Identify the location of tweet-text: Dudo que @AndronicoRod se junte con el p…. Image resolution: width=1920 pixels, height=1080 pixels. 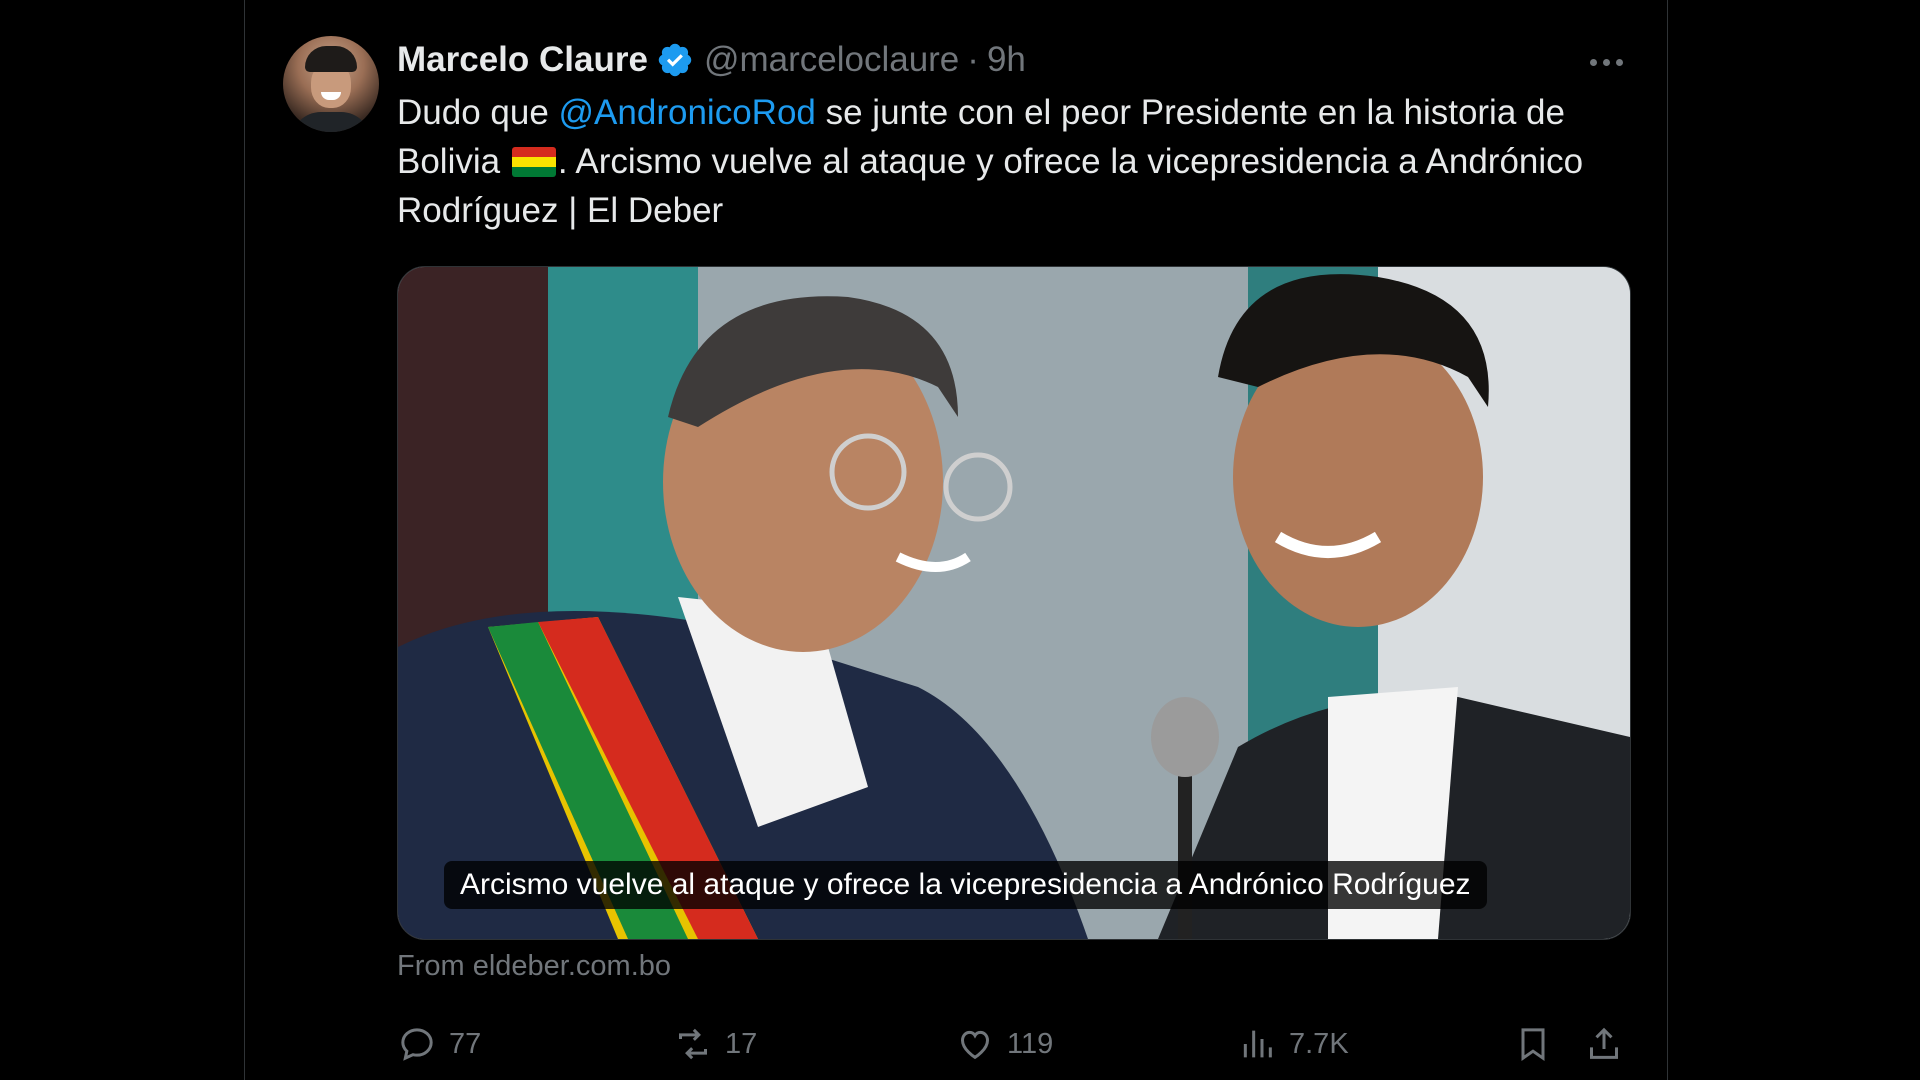
(1017, 161).